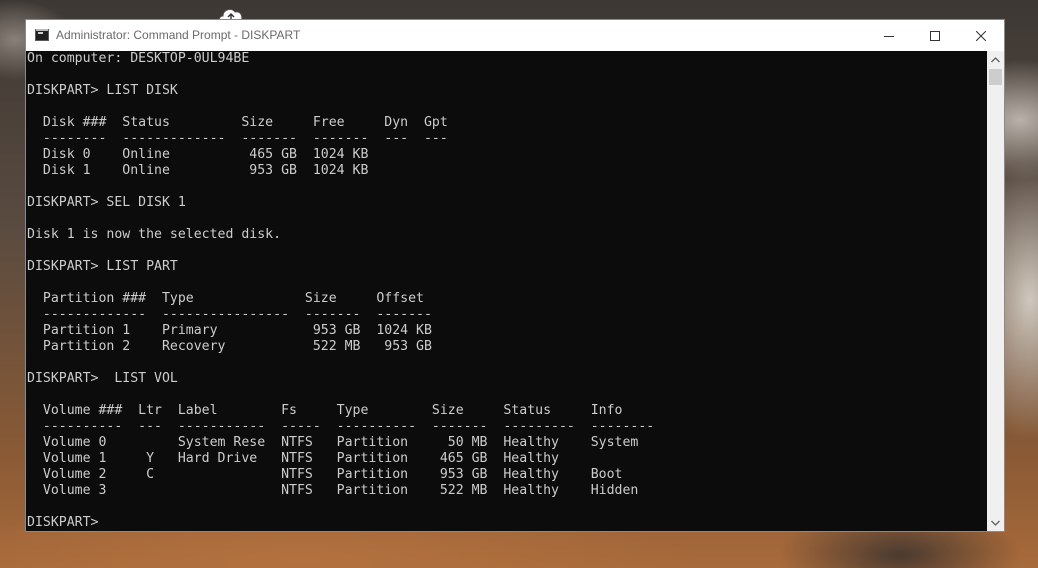 The width and height of the screenshot is (1038, 568). What do you see at coordinates (515, 35) in the screenshot?
I see `title-bar: Administrator: Command Prompt - DISKPART` at bounding box center [515, 35].